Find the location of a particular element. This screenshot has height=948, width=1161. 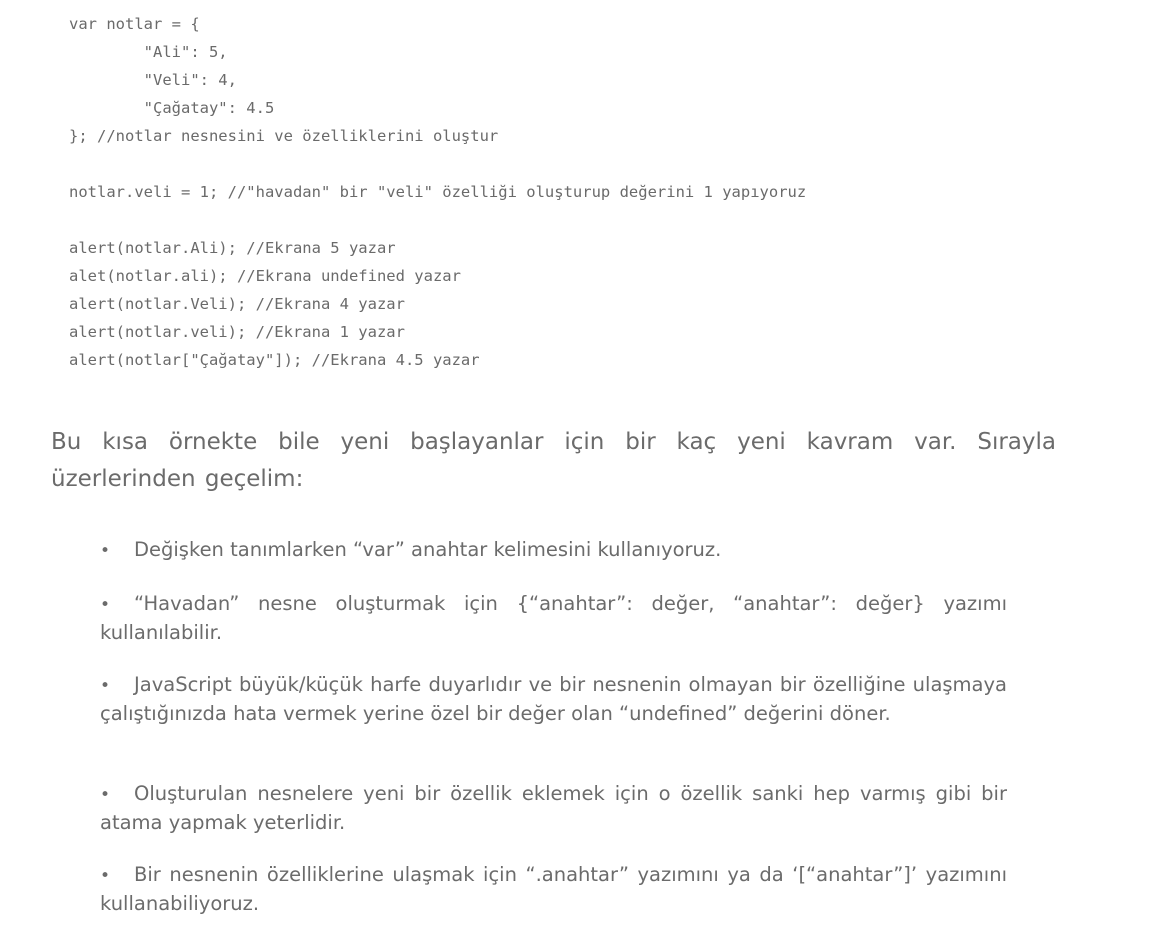

code-line: var notlar = { is located at coordinates (134, 24).